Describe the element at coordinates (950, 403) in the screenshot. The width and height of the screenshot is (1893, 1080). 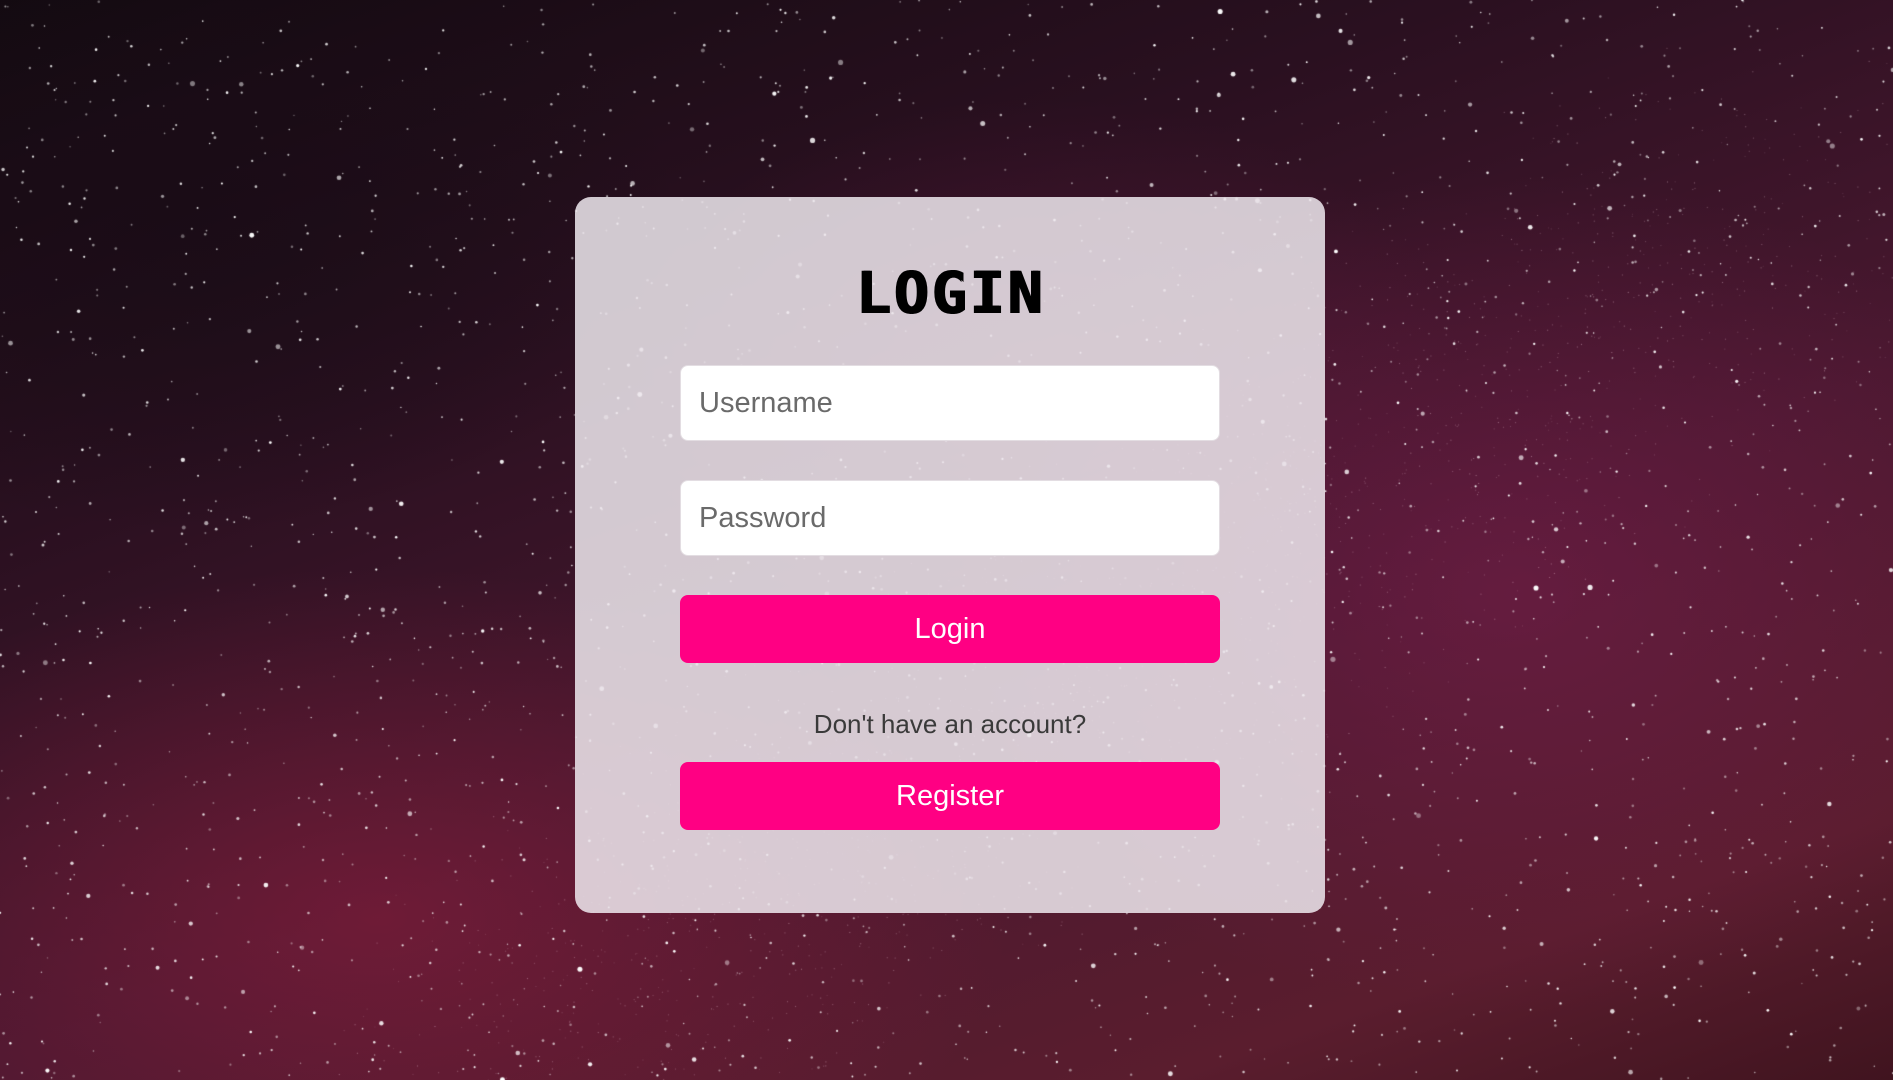
I see `username-input` at that location.